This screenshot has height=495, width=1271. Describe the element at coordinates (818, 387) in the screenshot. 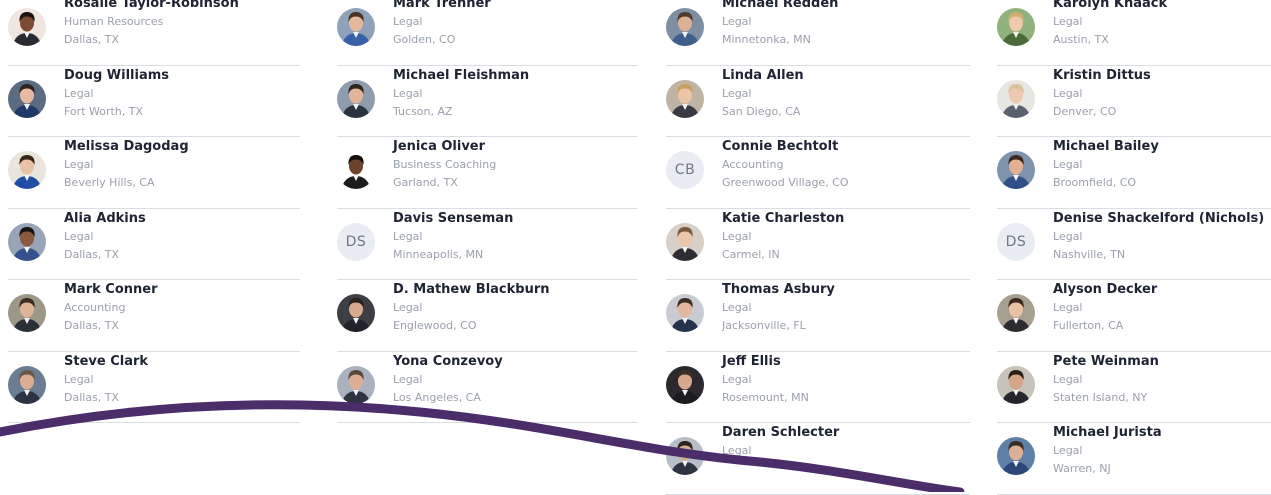

I see `person-card: Jeff Ellis Legal Rosemount, MN` at that location.